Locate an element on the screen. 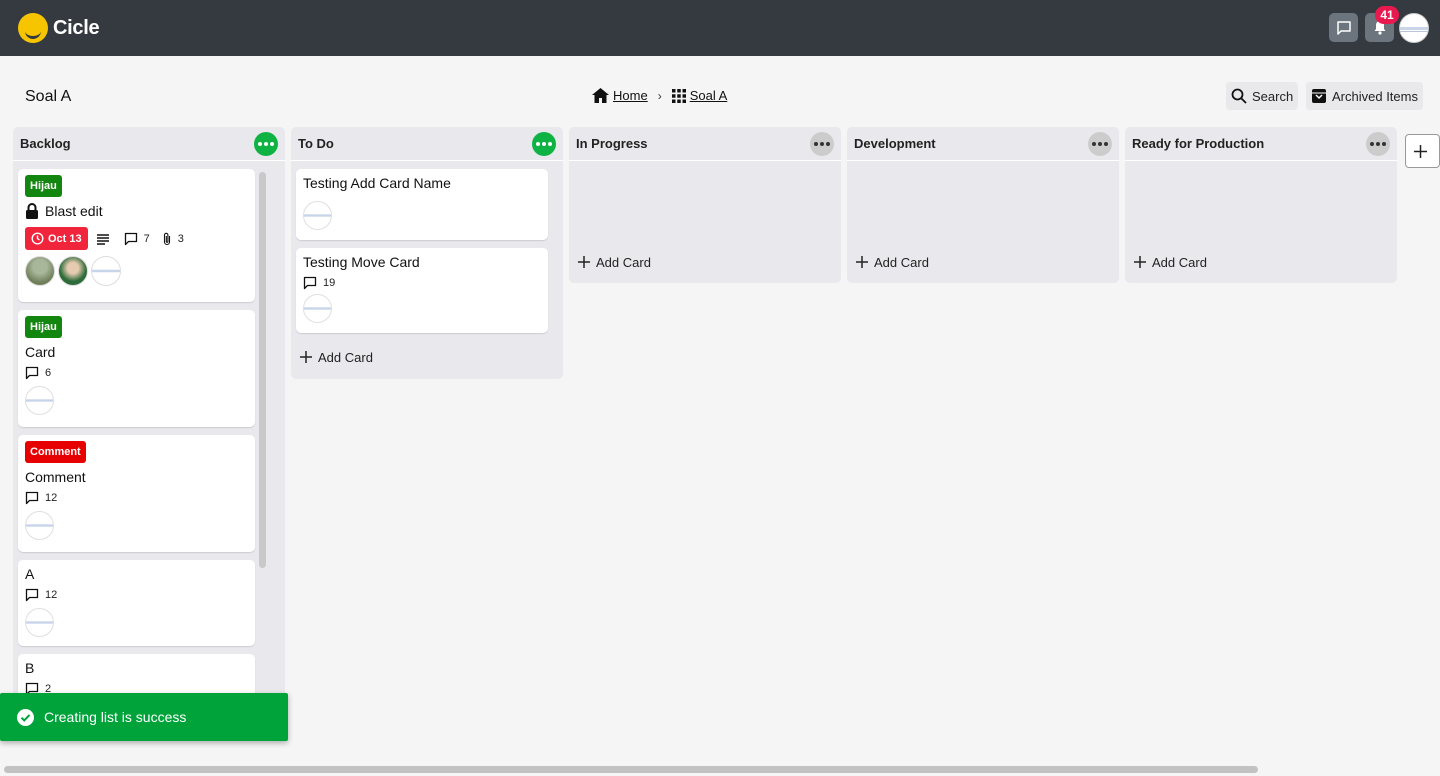 The height and width of the screenshot is (776, 1440). list-title: Development is located at coordinates (895, 143).